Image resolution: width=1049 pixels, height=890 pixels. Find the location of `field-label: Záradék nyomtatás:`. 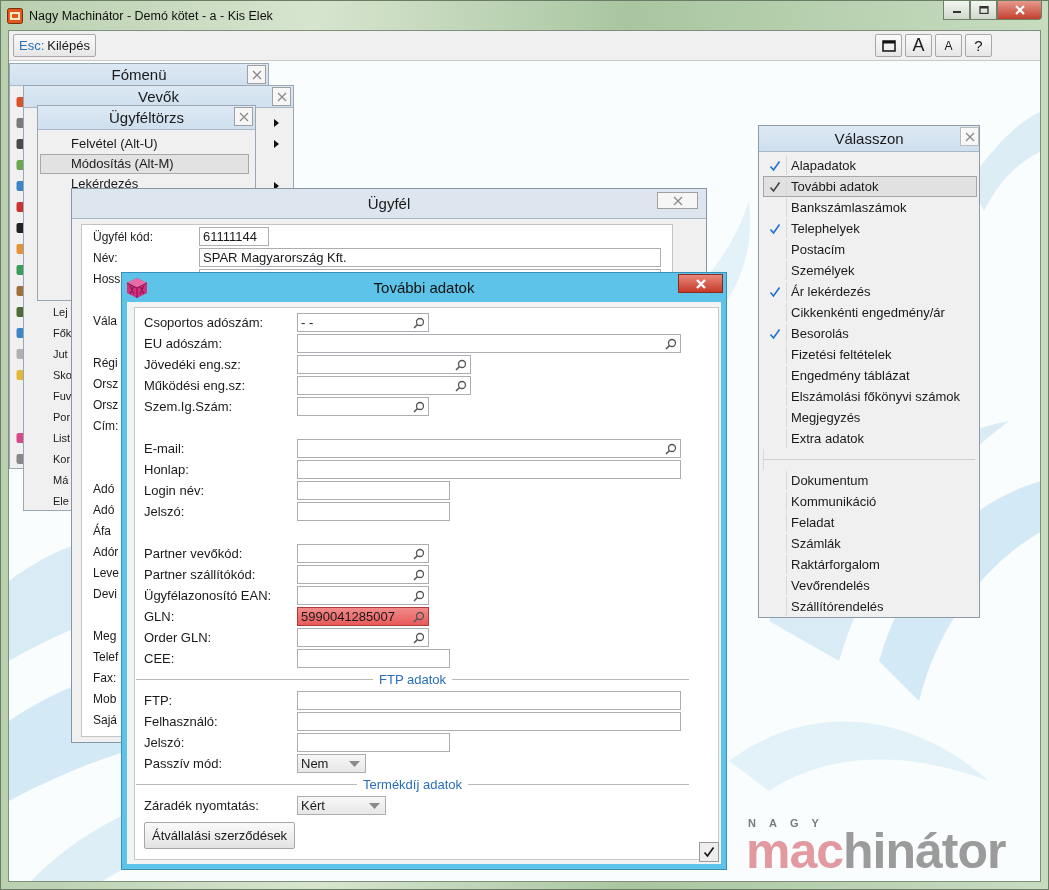

field-label: Záradék nyomtatás: is located at coordinates (201, 805).